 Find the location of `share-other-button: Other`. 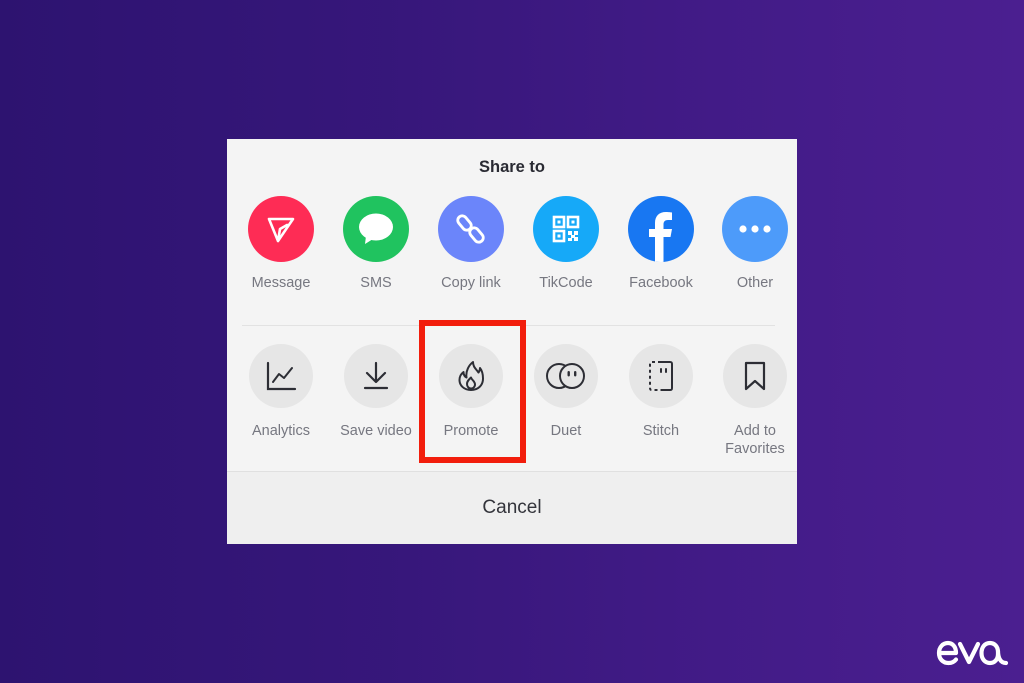

share-other-button: Other is located at coordinates (755, 244).